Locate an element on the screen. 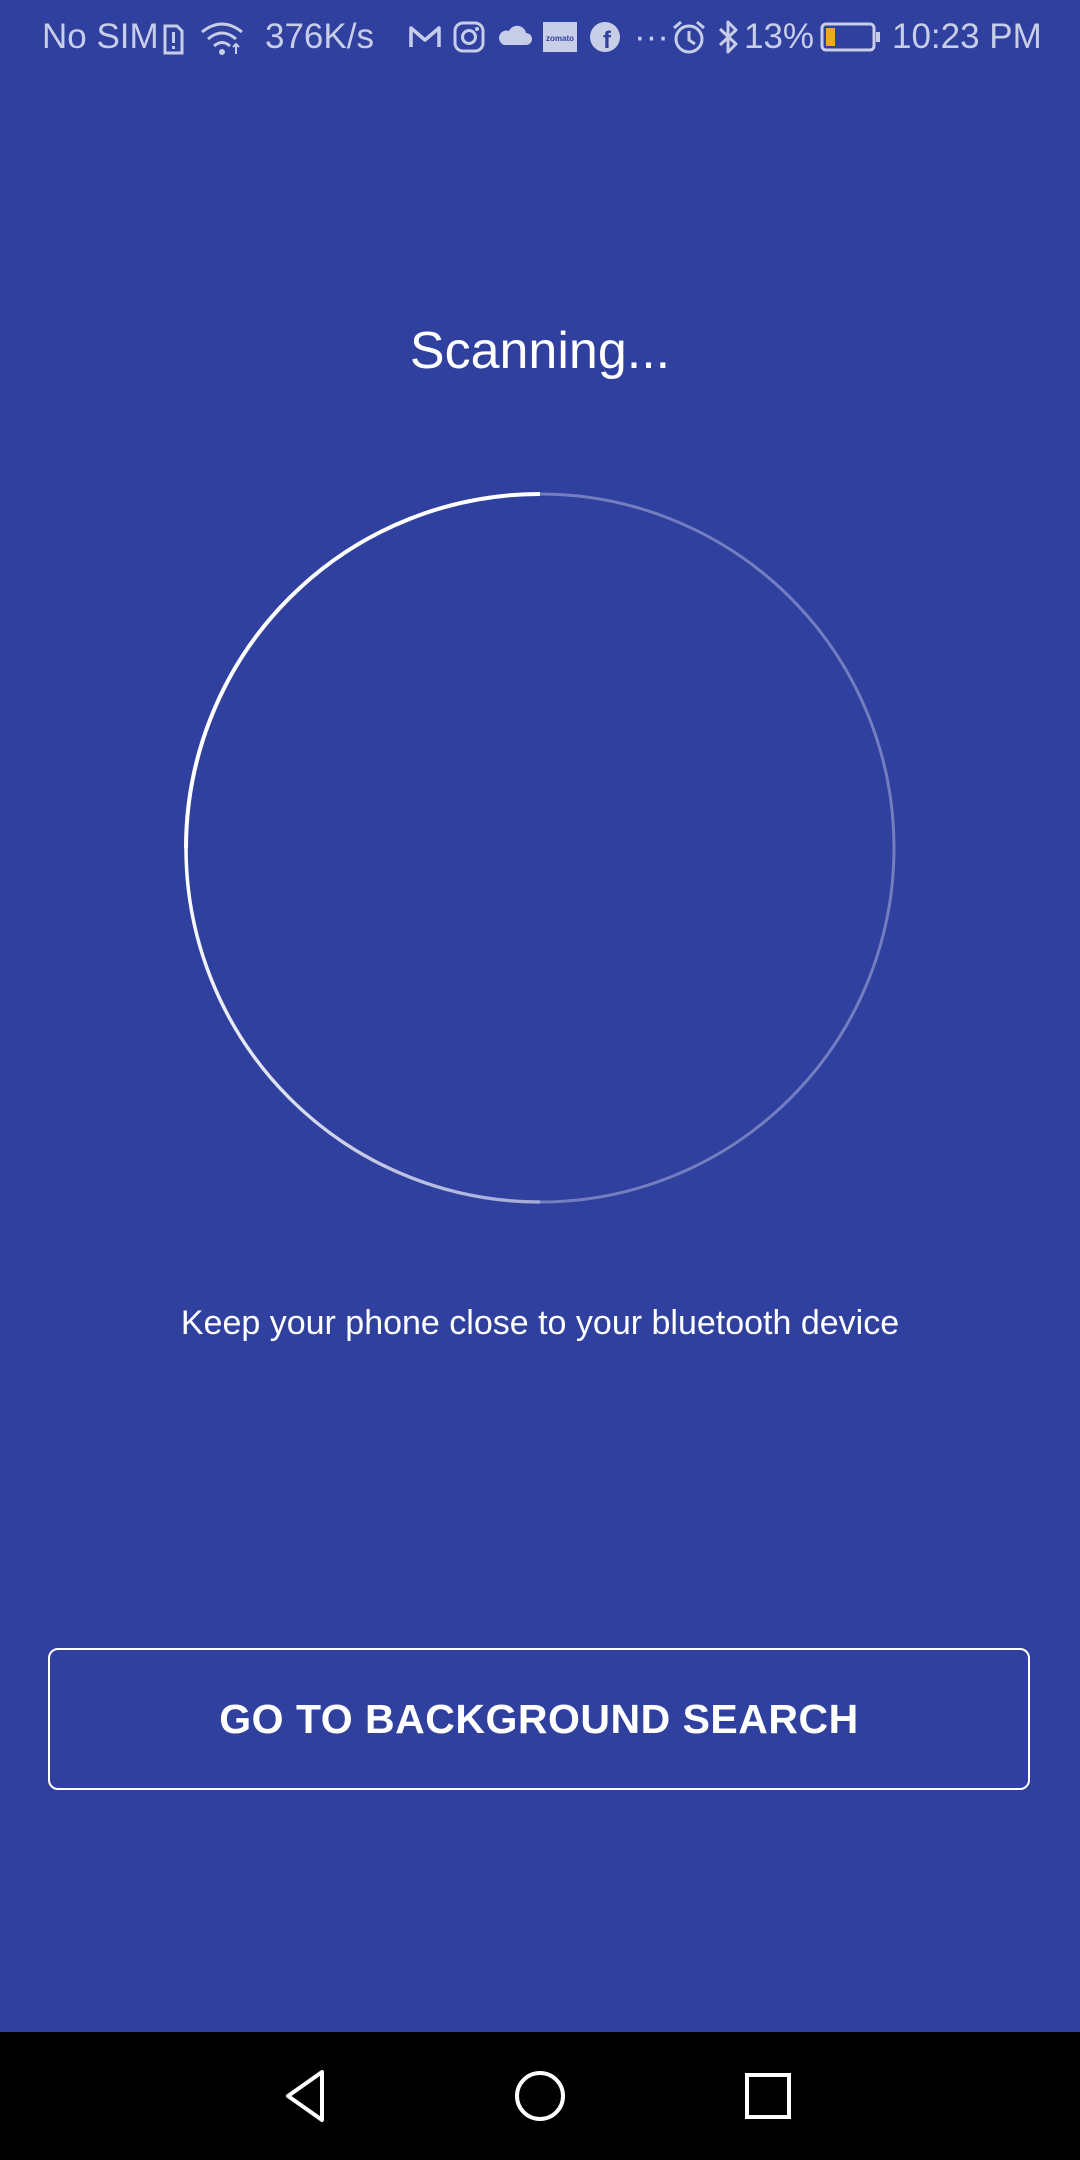 The width and height of the screenshot is (1080, 2160). facebook-logo-text: f is located at coordinates (607, 40).